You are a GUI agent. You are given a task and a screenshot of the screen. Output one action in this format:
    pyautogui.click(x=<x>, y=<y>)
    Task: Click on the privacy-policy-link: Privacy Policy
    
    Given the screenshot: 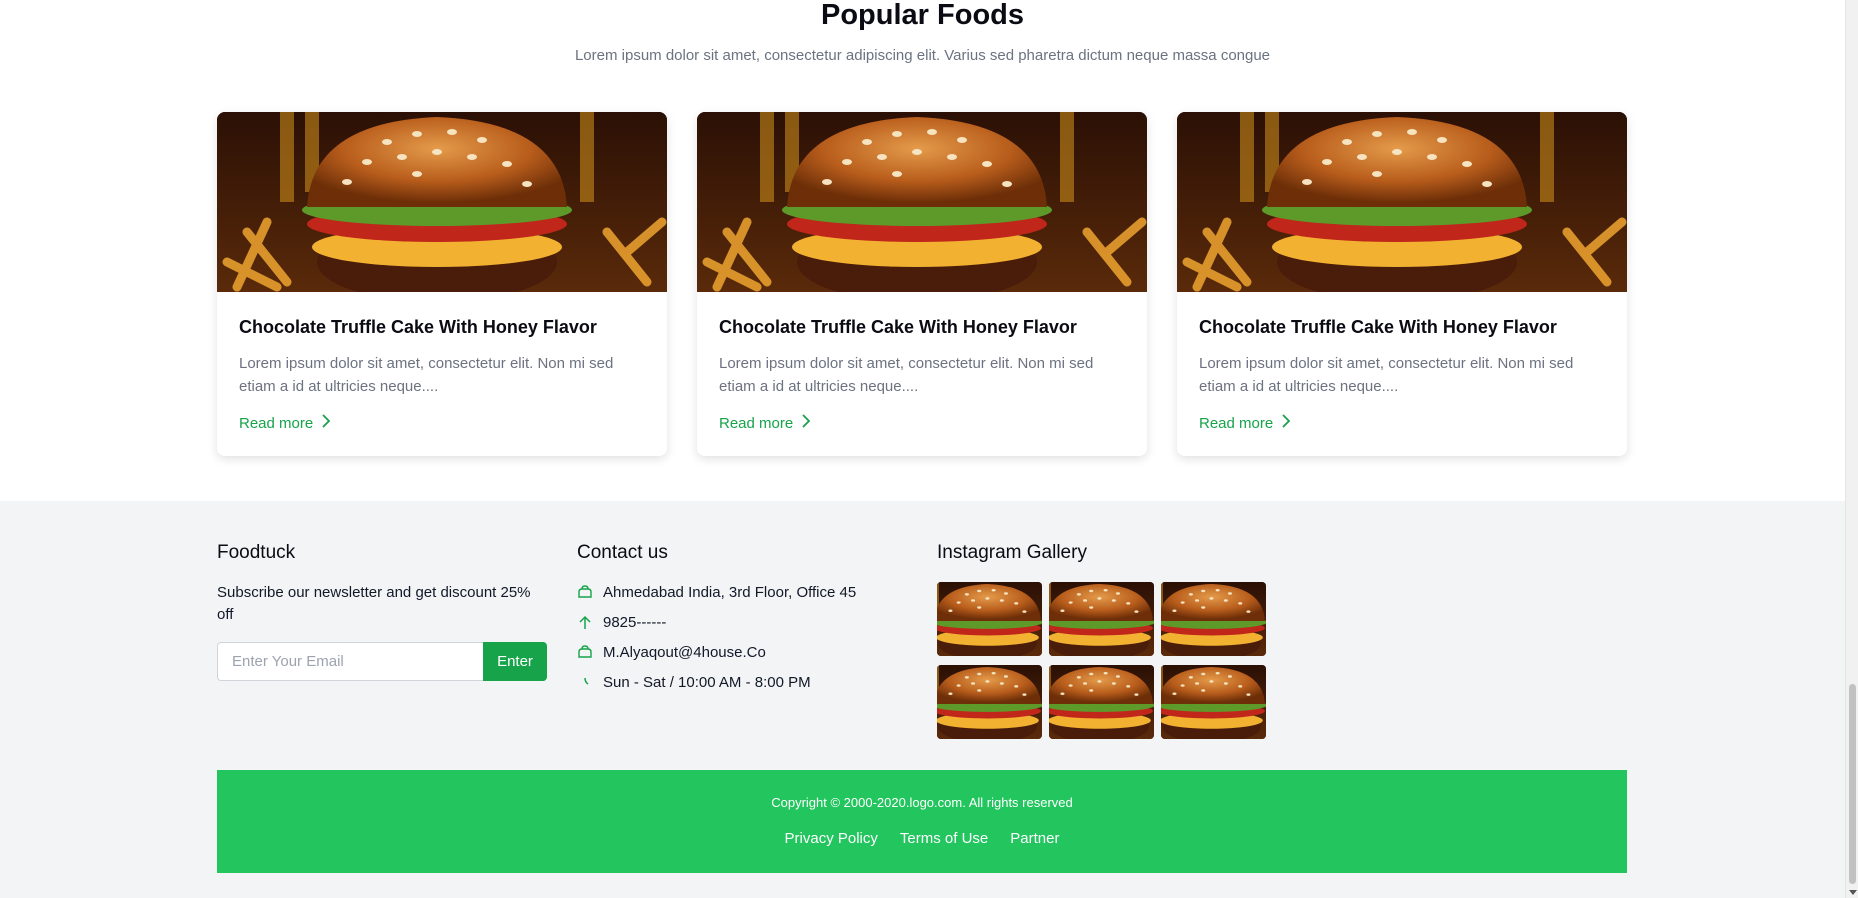 What is the action you would take?
    pyautogui.click(x=831, y=838)
    